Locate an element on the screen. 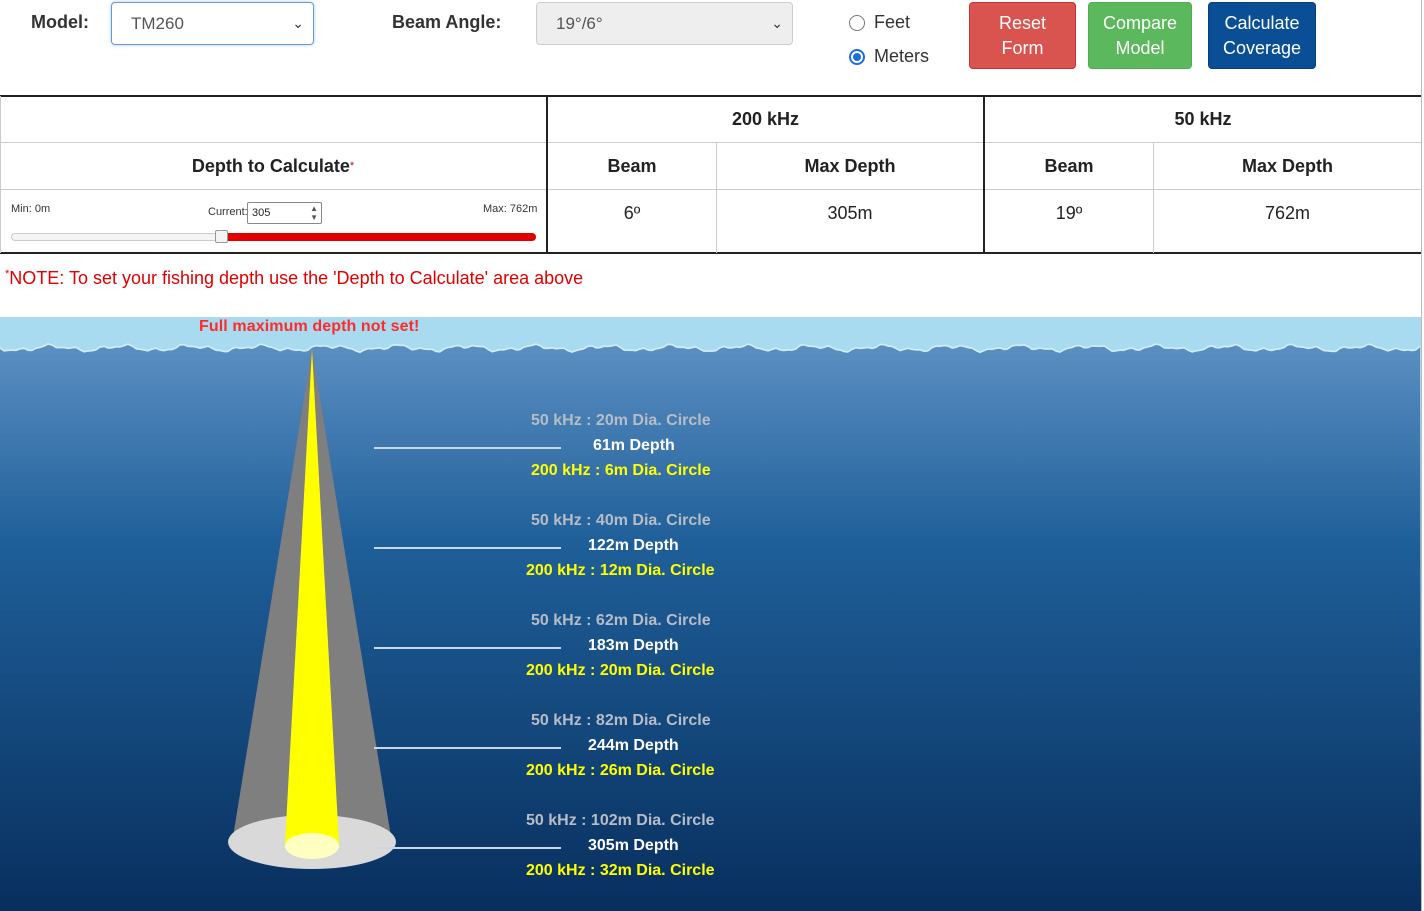 The width and height of the screenshot is (1424, 911). marker-depth-label: 244m Depth is located at coordinates (633, 745).